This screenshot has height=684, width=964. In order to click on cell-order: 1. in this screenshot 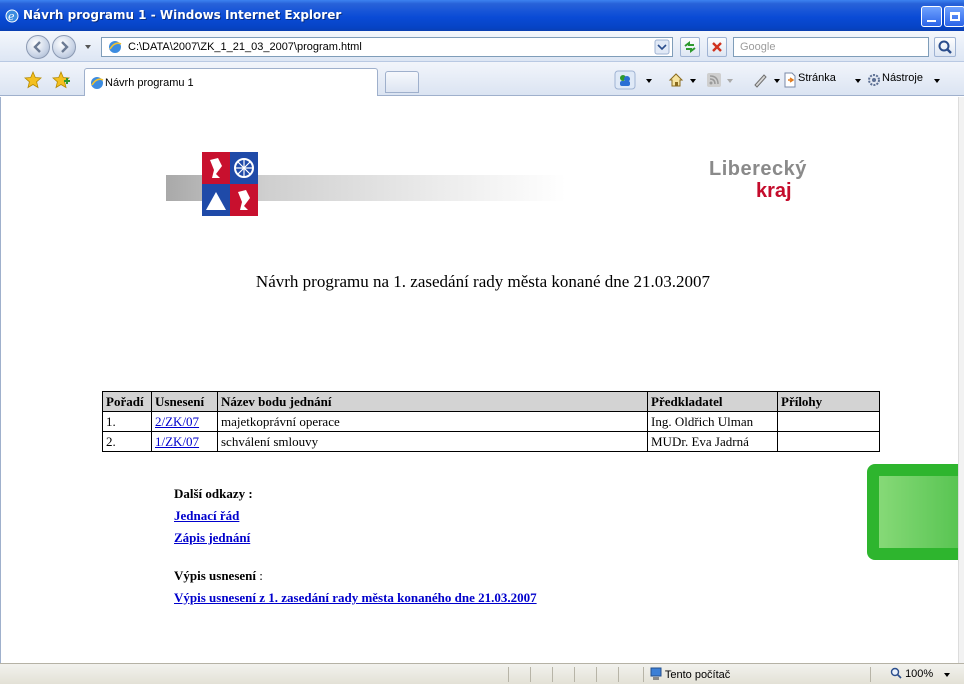, I will do `click(127, 421)`.